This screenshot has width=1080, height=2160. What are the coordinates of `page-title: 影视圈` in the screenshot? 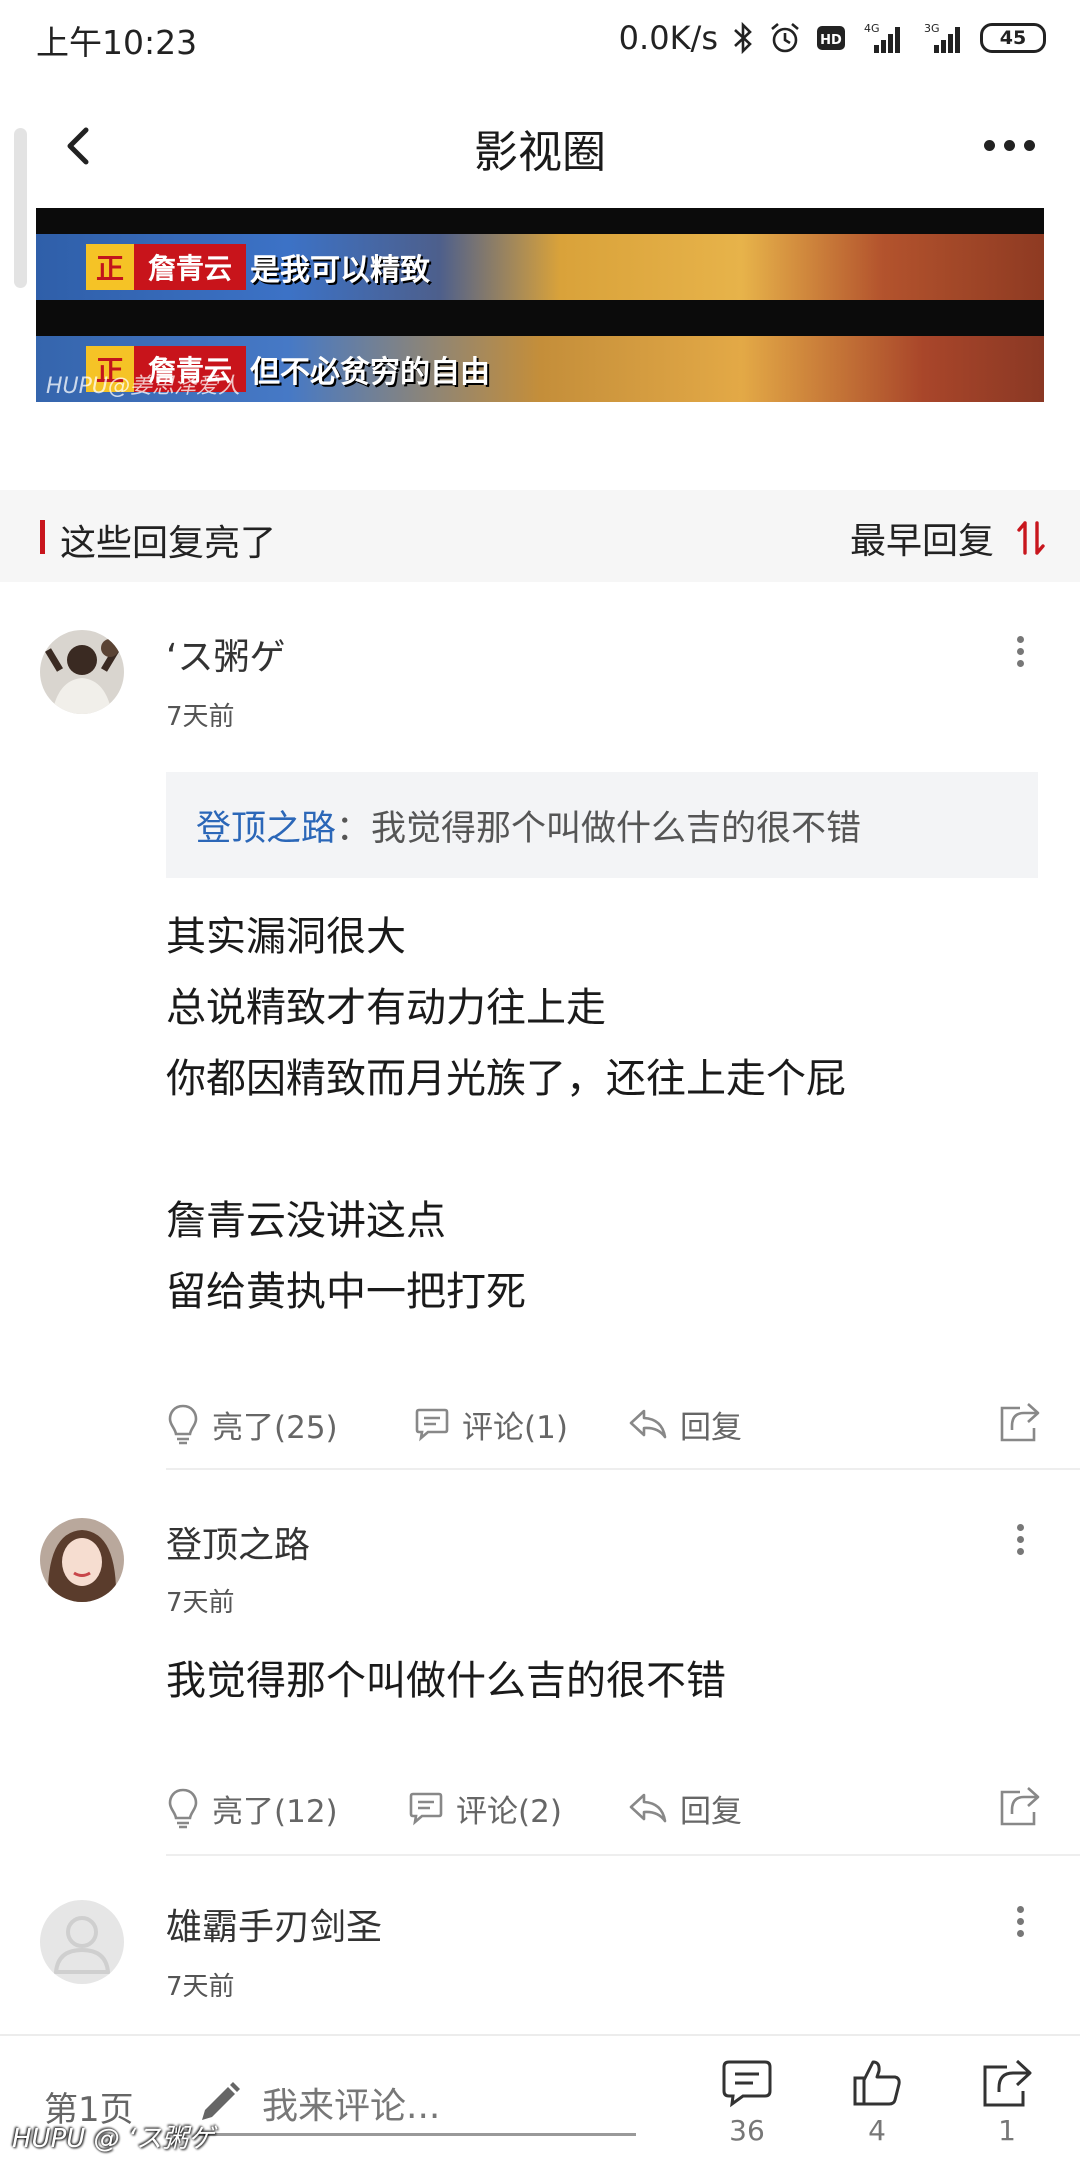 It's located at (540, 152).